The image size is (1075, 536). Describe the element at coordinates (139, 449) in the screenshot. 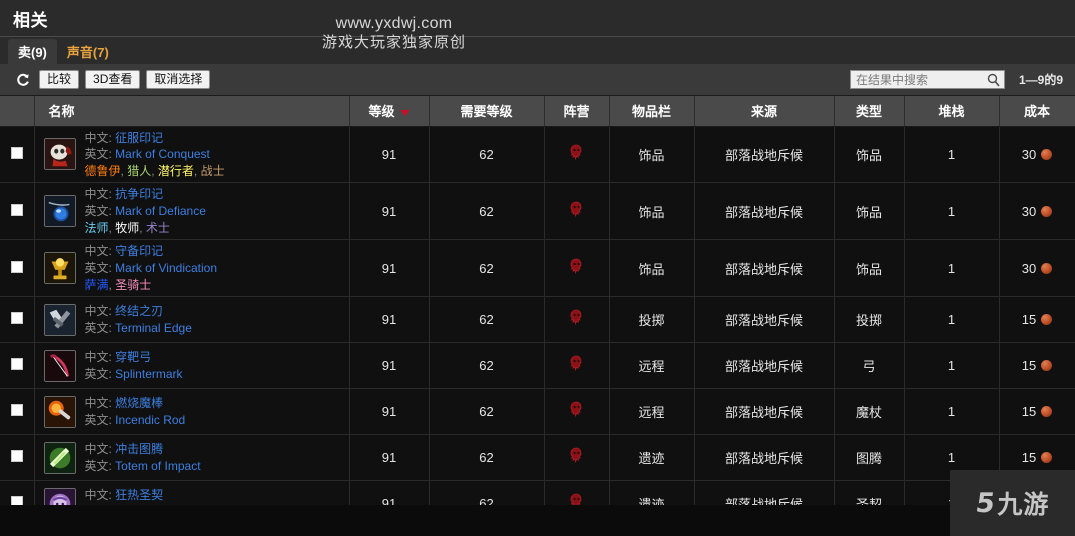

I see `item-name-cn: 冲击图腾` at that location.